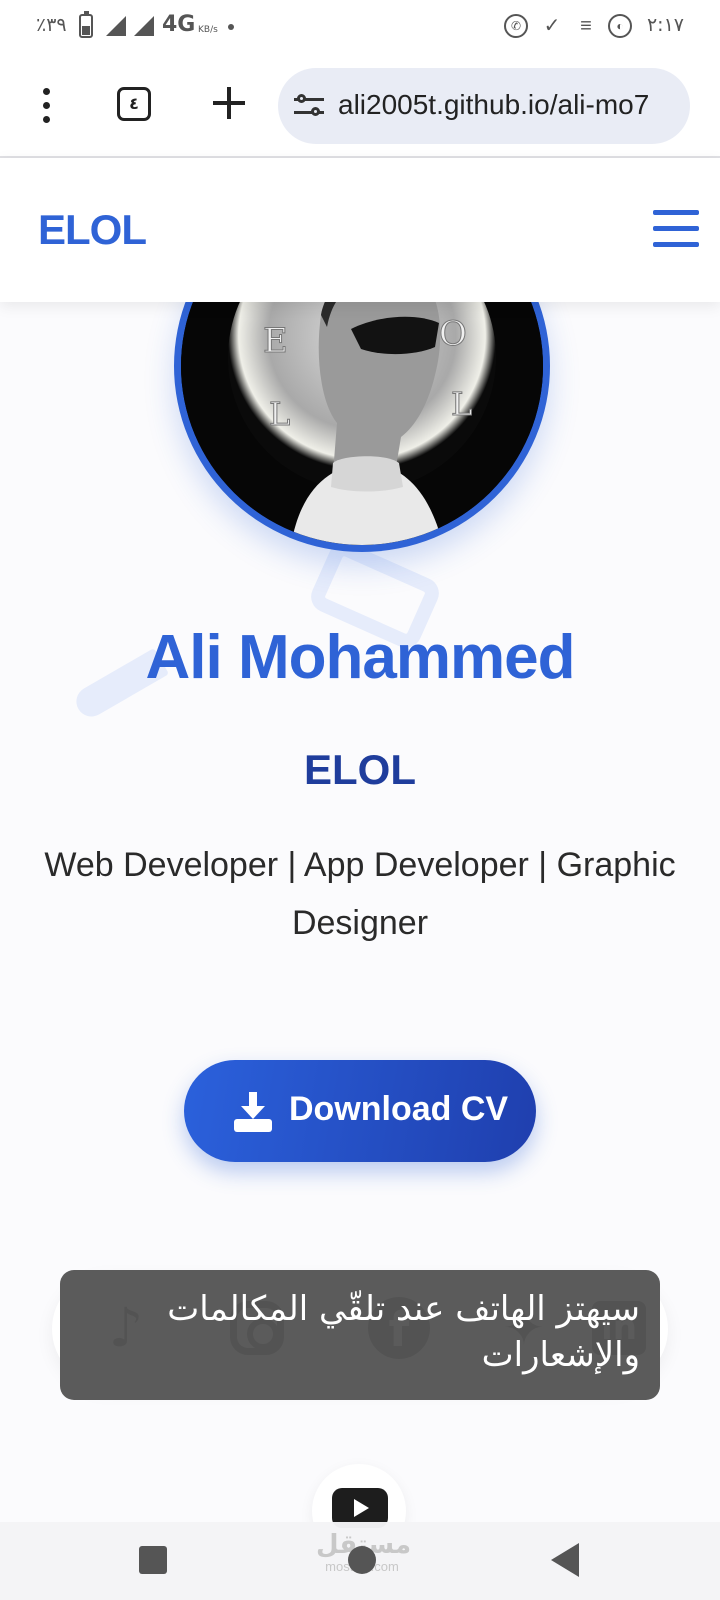 This screenshot has width=720, height=1600. I want to click on home-button, so click(362, 1560).